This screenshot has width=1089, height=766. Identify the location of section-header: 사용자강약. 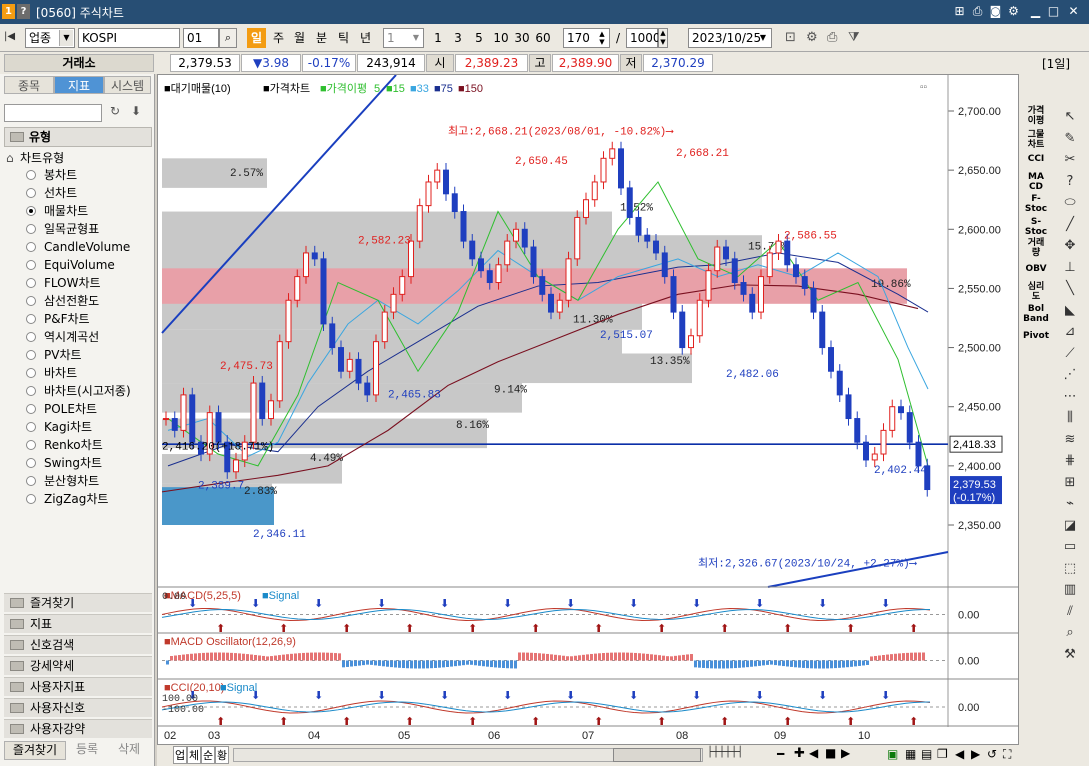
(78, 728).